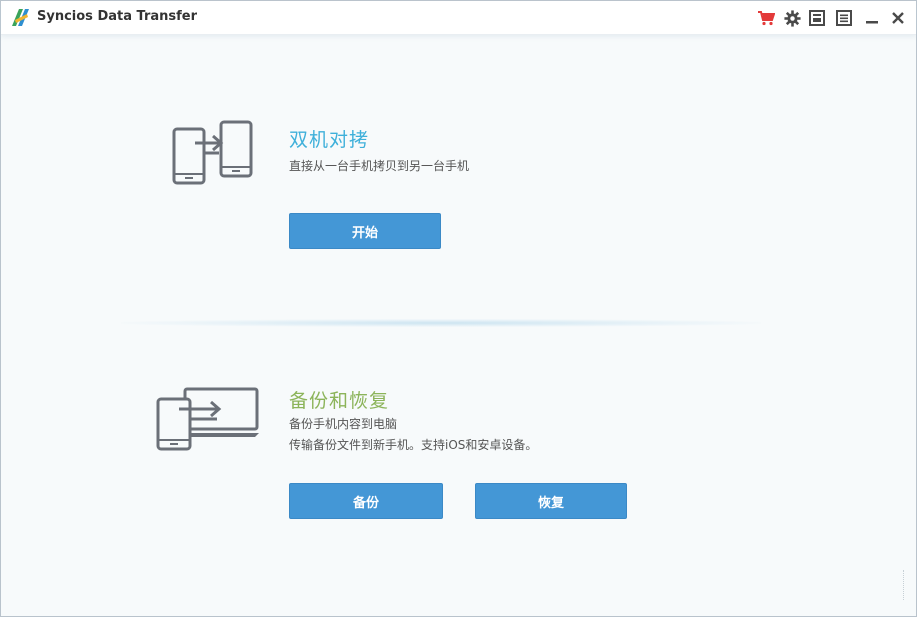 Image resolution: width=917 pixels, height=617 pixels. I want to click on phone-to-phone-icon, so click(212, 152).